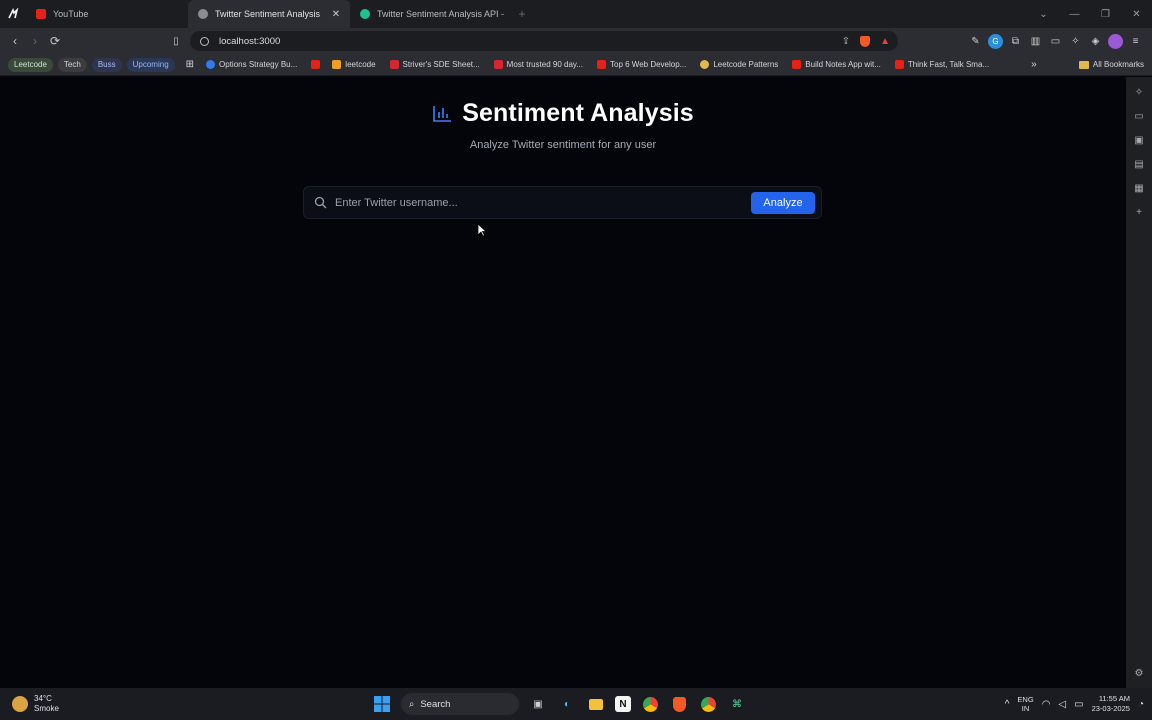 This screenshot has height=720, width=1152. I want to click on page-header: Sentiment Analysis, so click(563, 113).